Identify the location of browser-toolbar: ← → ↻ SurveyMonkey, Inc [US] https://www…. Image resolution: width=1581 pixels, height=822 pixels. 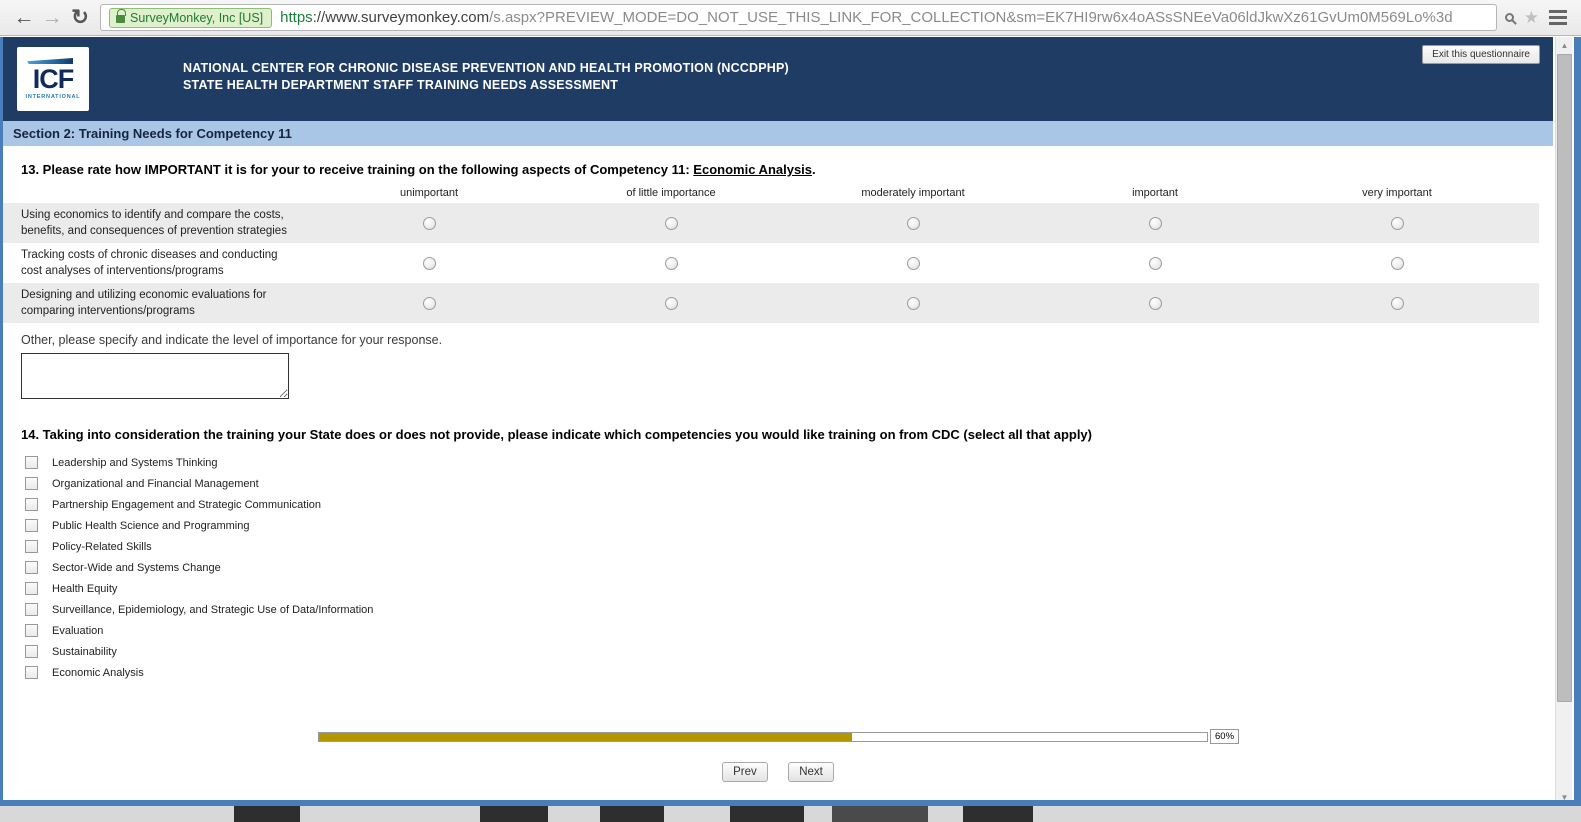
(790, 18).